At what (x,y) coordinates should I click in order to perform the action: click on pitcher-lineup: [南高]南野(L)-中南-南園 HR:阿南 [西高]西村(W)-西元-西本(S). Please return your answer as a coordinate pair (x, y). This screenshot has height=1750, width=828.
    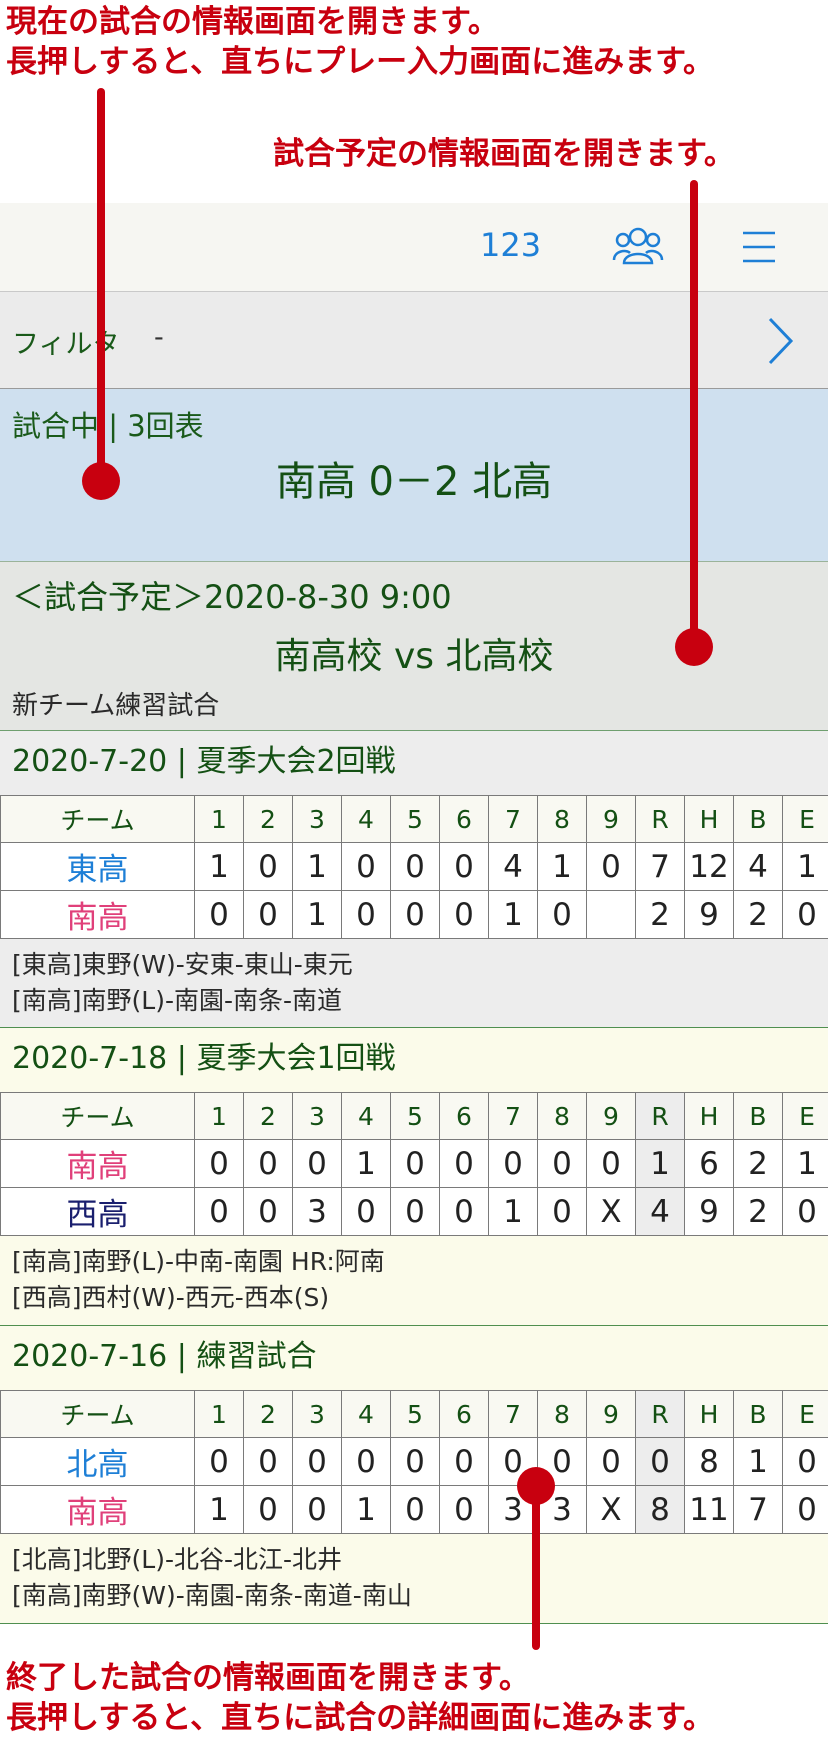
    Looking at the image, I should click on (414, 1280).